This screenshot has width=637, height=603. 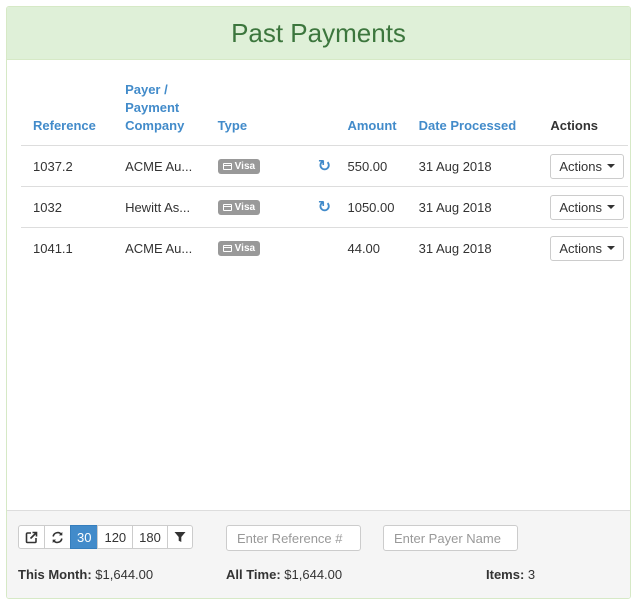 I want to click on column-amount: Amount, so click(x=370, y=113).